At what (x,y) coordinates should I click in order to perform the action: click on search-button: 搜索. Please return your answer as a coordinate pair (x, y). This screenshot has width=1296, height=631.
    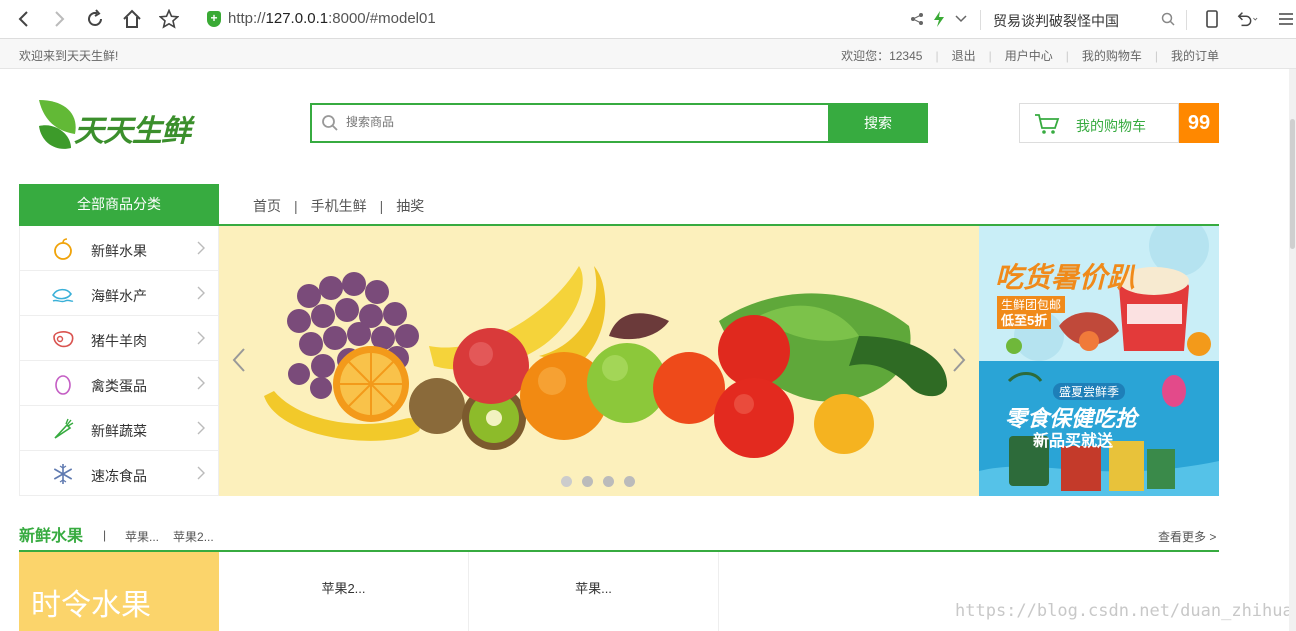
    Looking at the image, I should click on (878, 123).